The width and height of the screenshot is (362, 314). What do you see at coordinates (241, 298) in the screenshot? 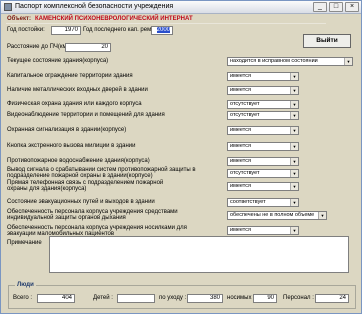
I see `stretcher-label: носимых :` at bounding box center [241, 298].